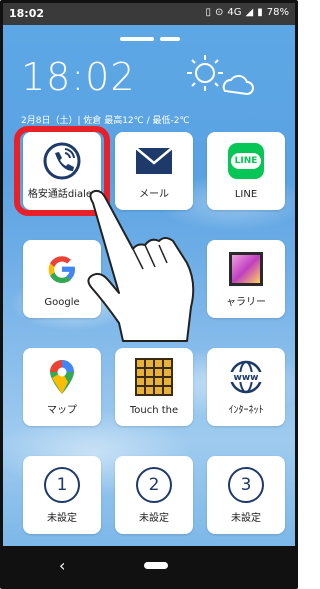 The image size is (320, 589). I want to click on app-label: LINE, so click(246, 194).